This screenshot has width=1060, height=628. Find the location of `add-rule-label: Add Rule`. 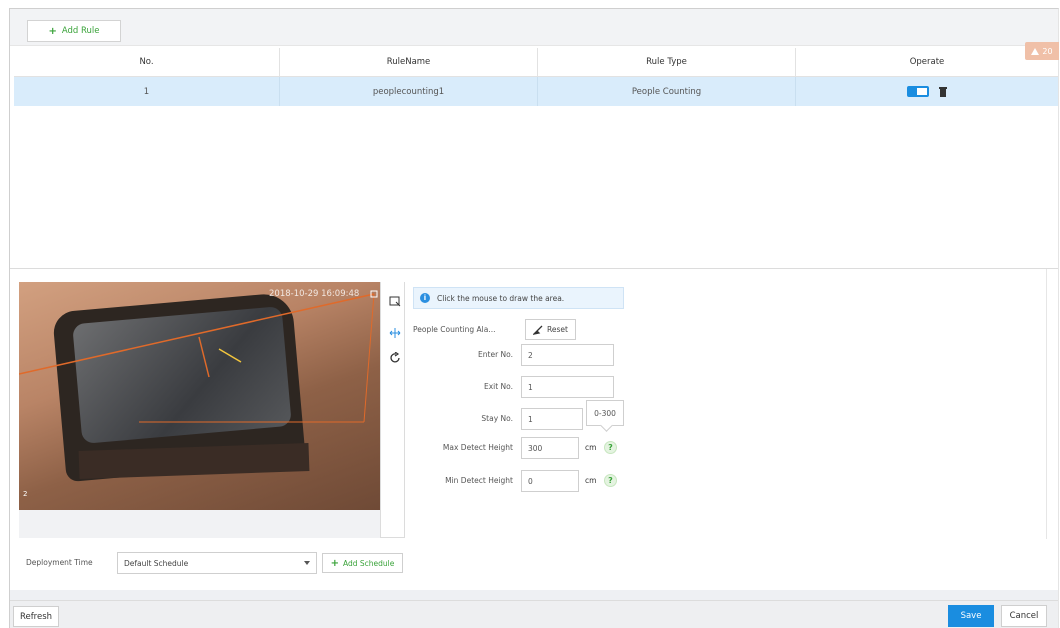

add-rule-label: Add Rule is located at coordinates (80, 31).